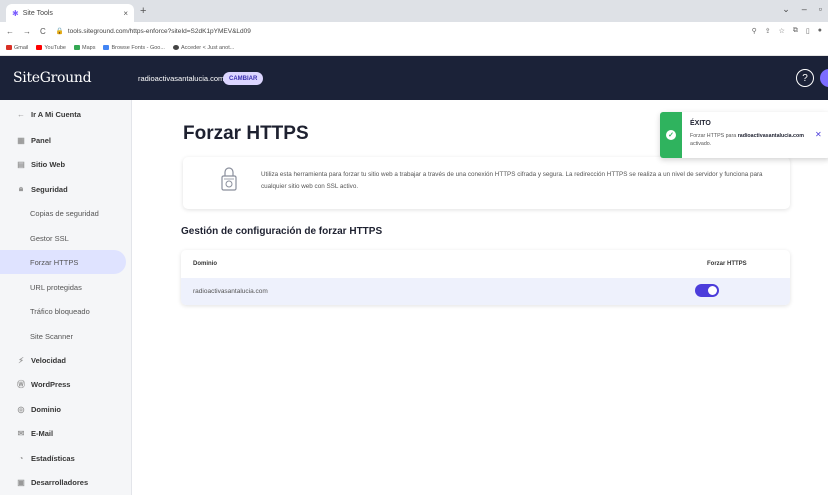 This screenshot has height=495, width=828. Describe the element at coordinates (820, 31) in the screenshot. I see `profile-icon: ●` at that location.